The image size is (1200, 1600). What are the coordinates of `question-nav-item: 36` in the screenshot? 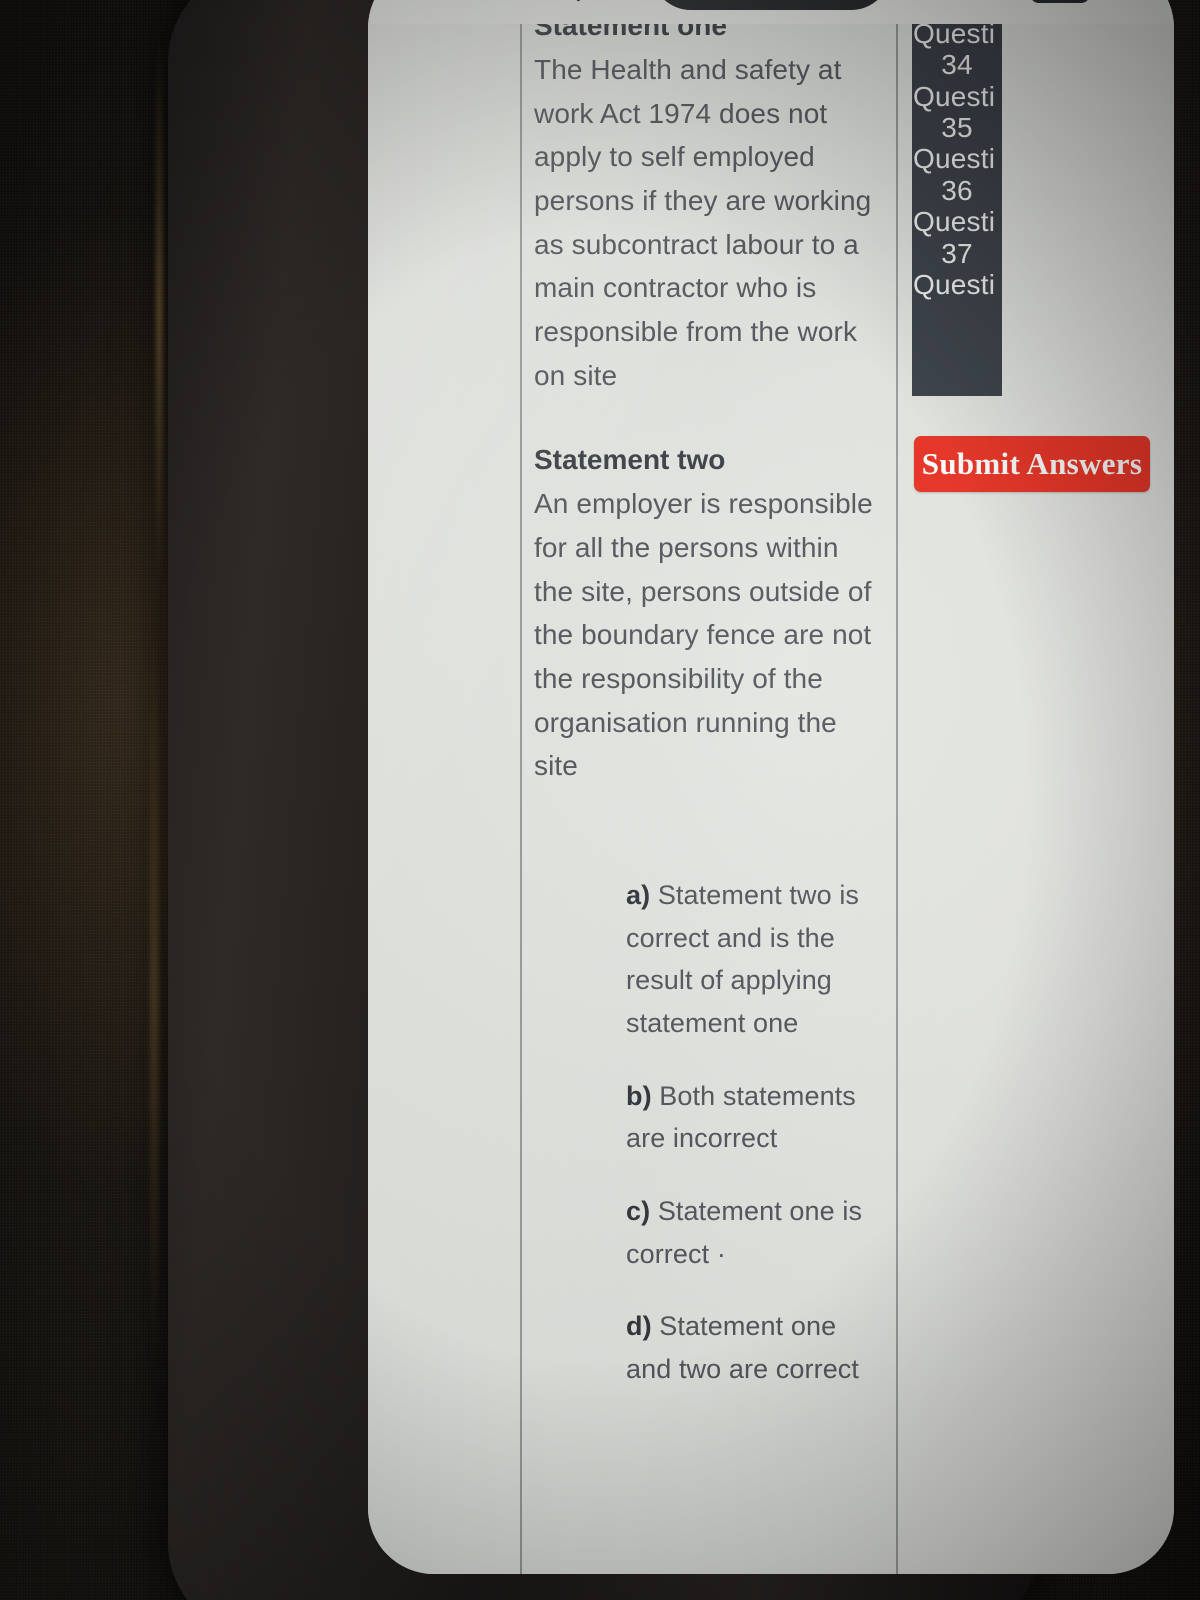 It's located at (957, 190).